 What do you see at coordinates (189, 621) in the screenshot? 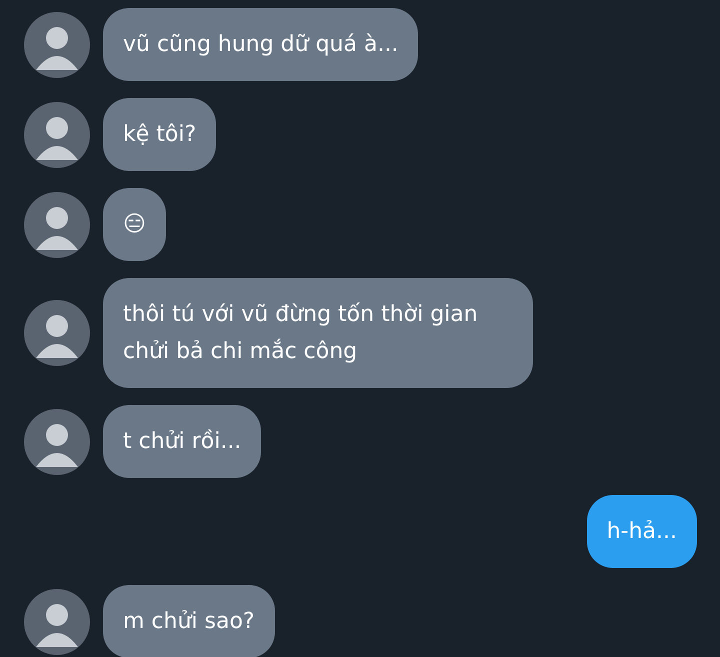
I see `message-bubble: m chửi sao?` at bounding box center [189, 621].